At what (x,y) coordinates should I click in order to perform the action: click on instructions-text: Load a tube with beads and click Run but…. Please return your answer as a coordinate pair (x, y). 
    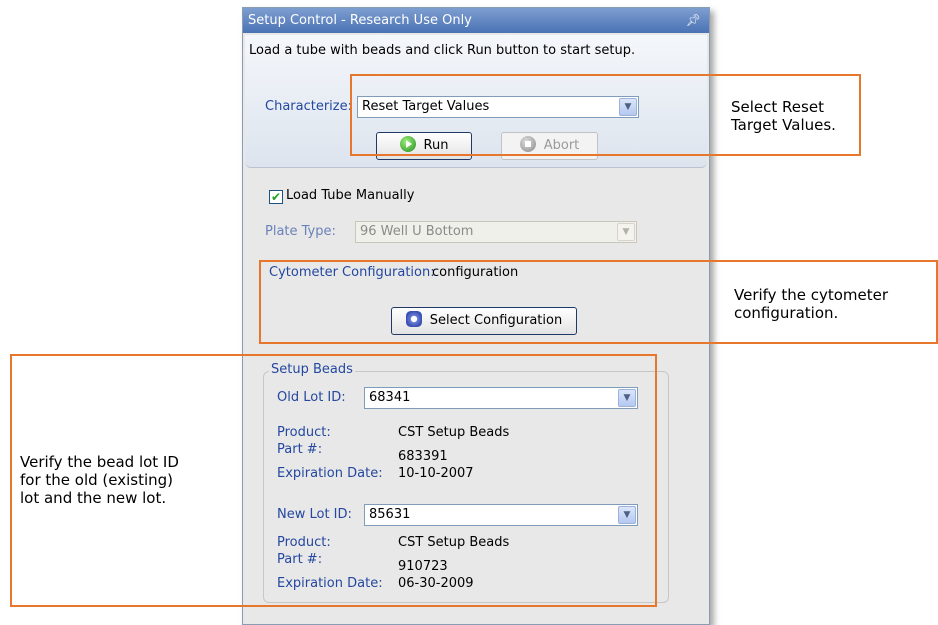
    Looking at the image, I should click on (442, 50).